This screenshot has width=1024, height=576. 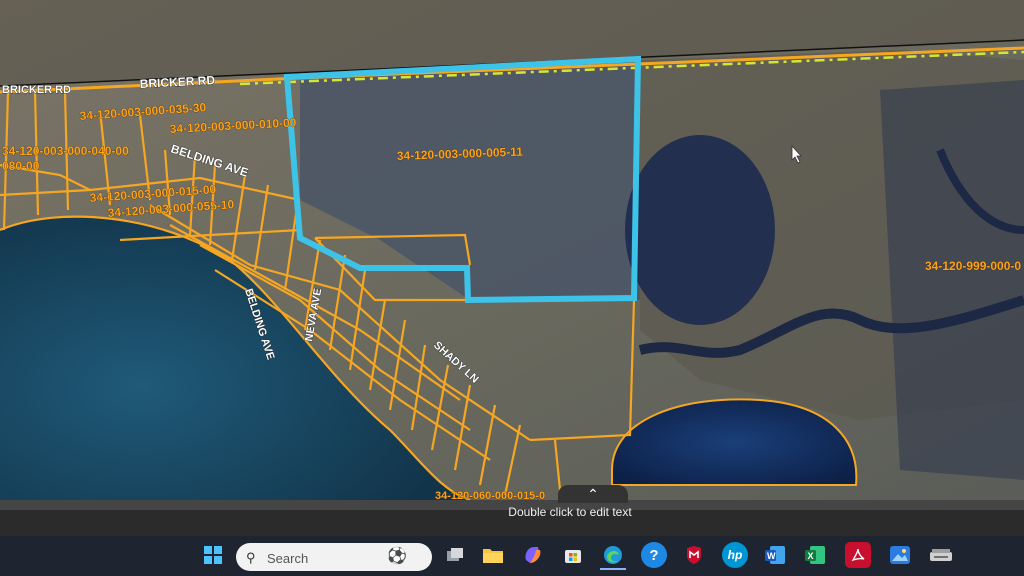 I want to click on svg-text: W, so click(x=771, y=556).